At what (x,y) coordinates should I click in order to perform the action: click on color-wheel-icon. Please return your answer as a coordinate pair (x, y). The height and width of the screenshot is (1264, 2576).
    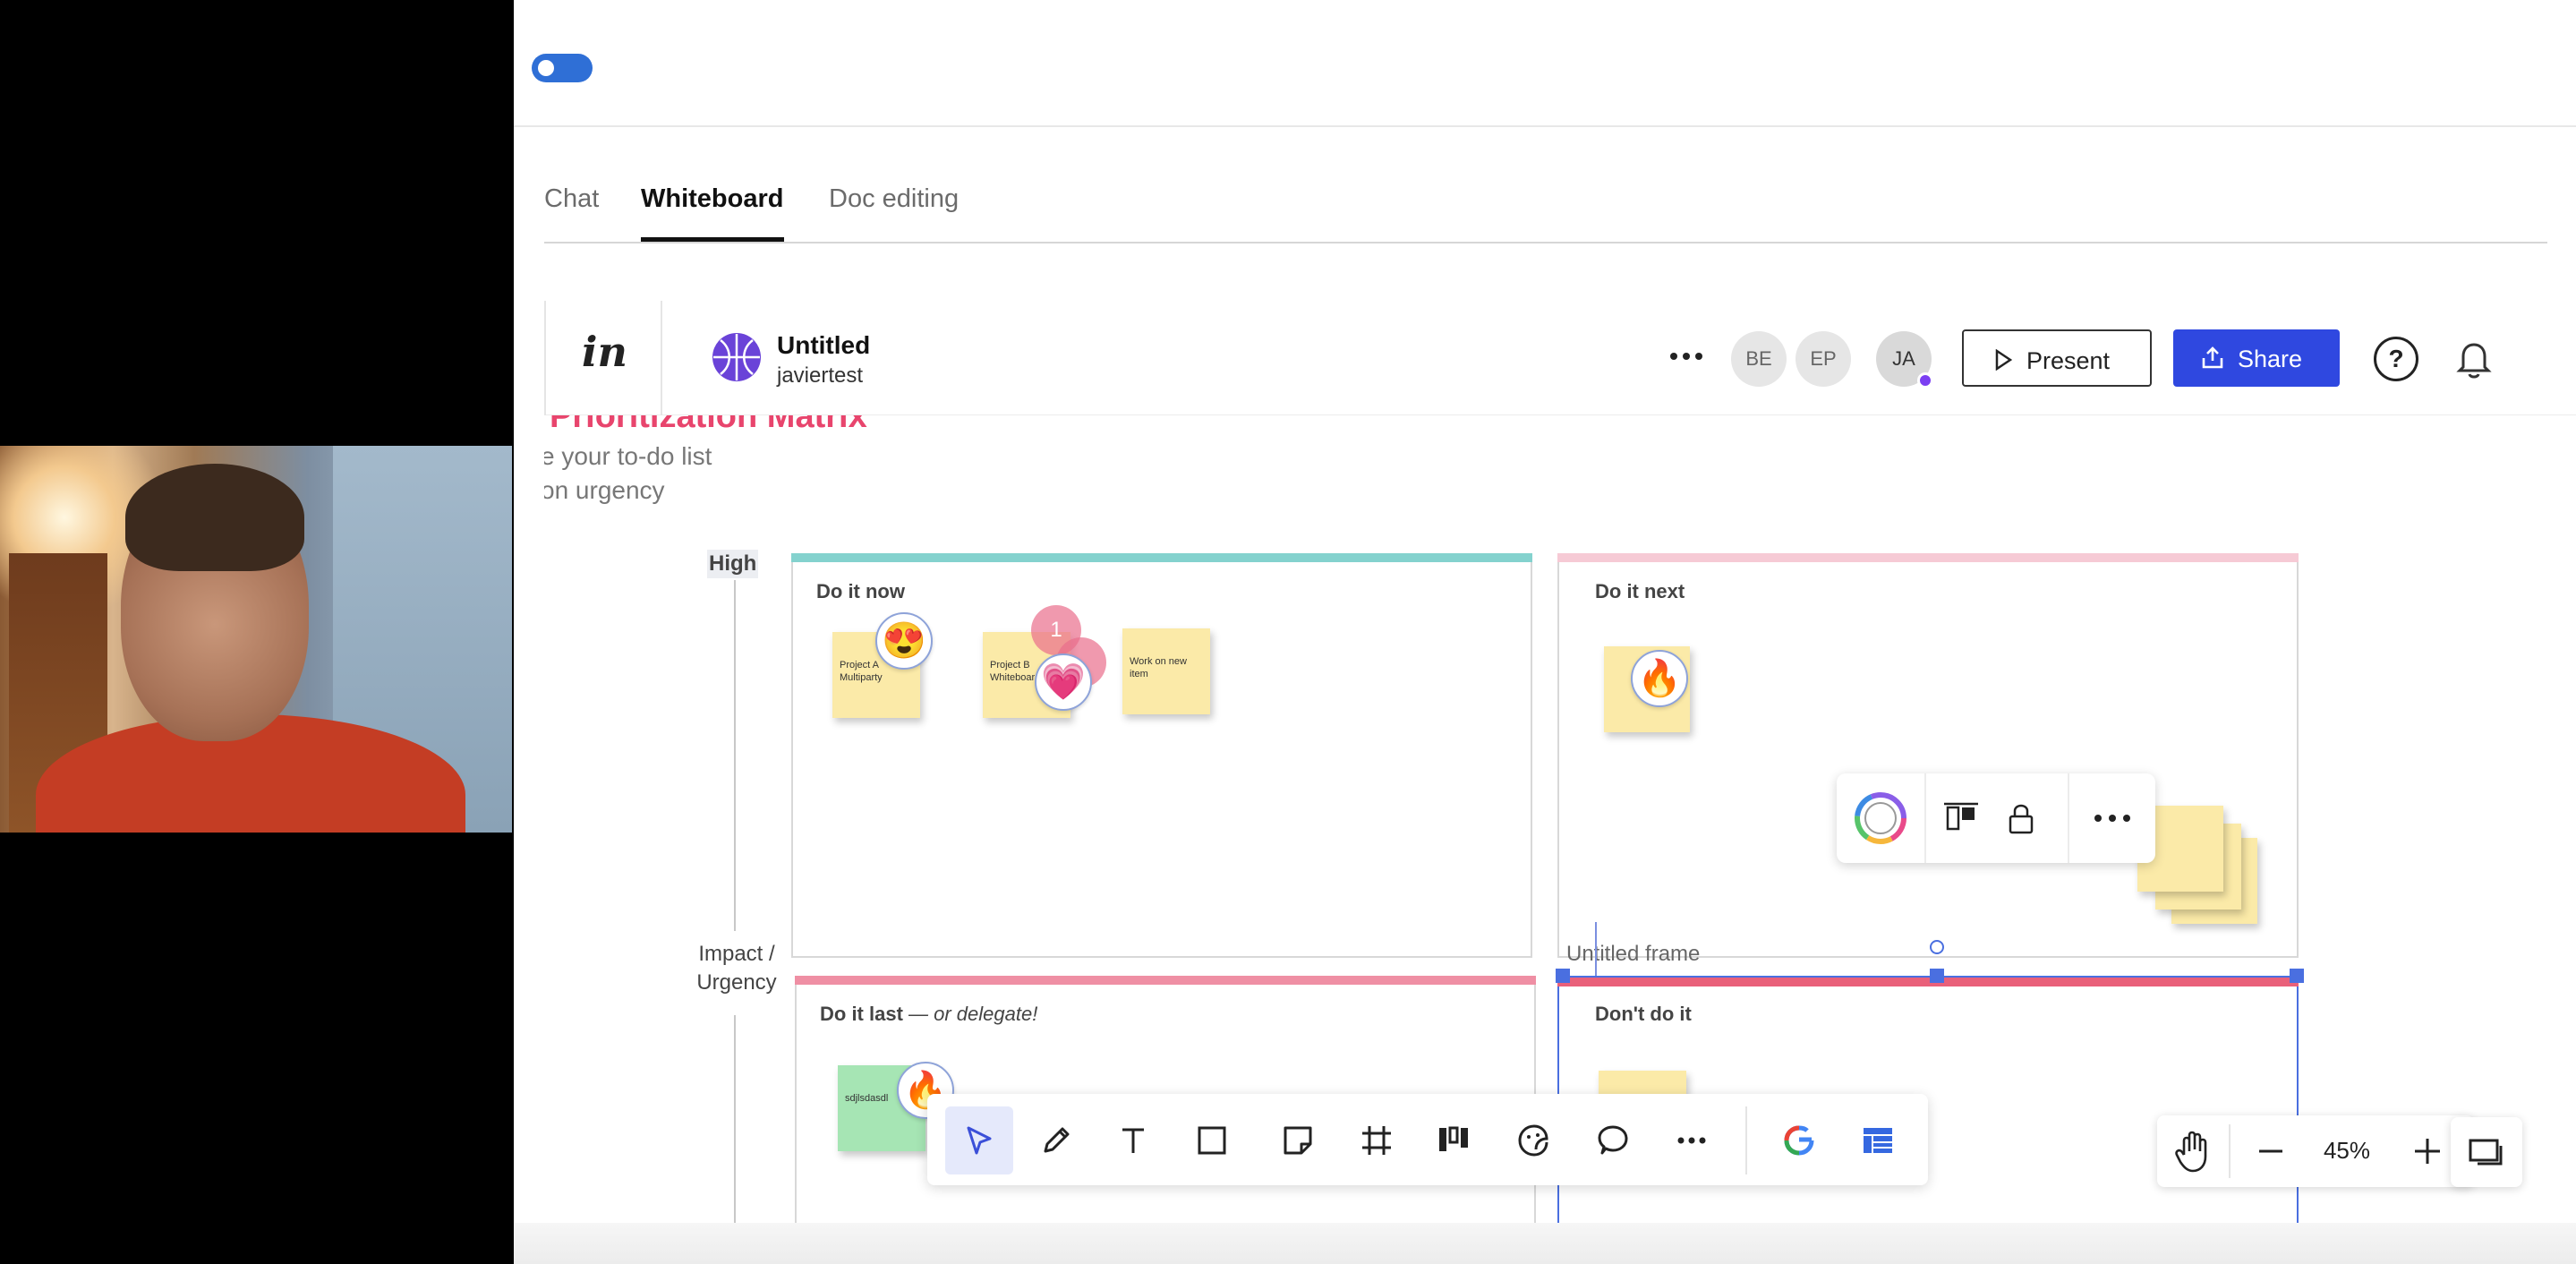
    Looking at the image, I should click on (1880, 818).